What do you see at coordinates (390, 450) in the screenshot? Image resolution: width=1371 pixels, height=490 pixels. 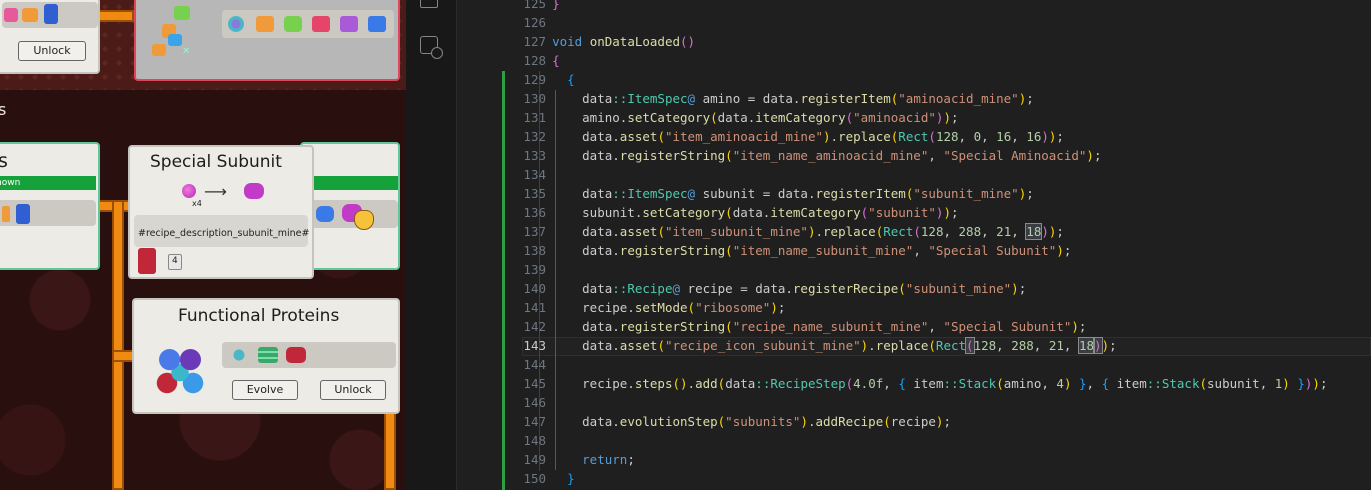 I see `pipe-vertical-right` at bounding box center [390, 450].